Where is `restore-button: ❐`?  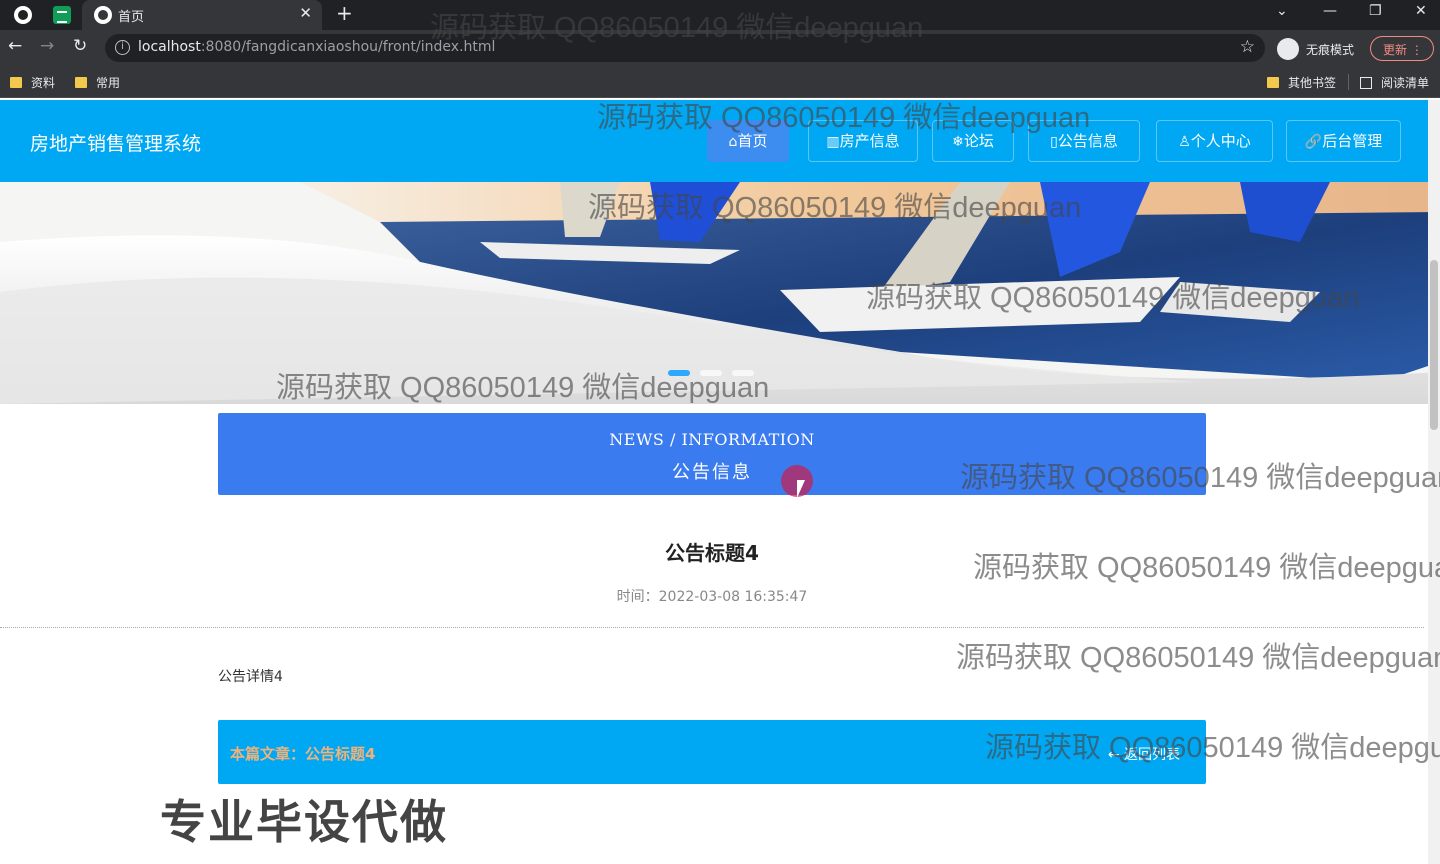
restore-button: ❐ is located at coordinates (1375, 11).